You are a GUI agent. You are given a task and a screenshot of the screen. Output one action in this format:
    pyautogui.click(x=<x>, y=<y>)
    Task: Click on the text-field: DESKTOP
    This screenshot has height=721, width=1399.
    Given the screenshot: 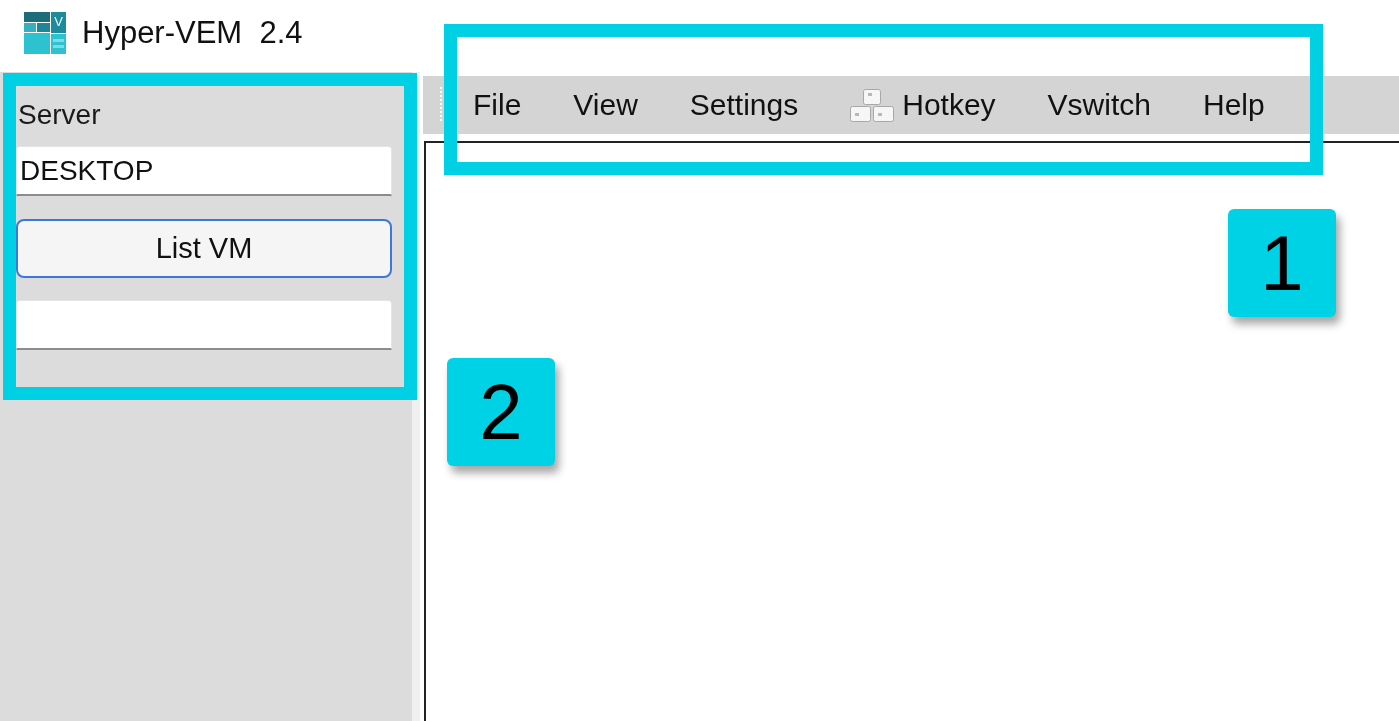 What is the action you would take?
    pyautogui.click(x=204, y=171)
    